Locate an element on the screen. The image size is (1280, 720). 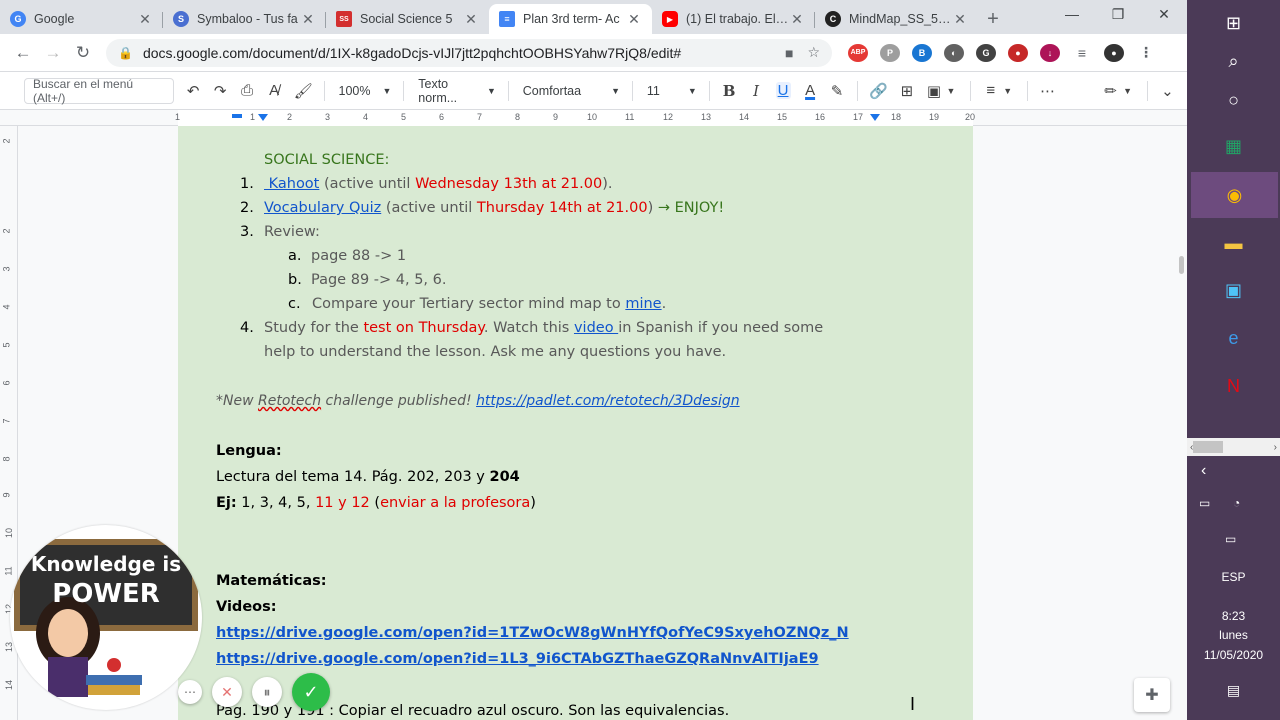
tab-mindmap: C MindMap_SS_5.1_ ✕ is located at coordinates (896, 19).